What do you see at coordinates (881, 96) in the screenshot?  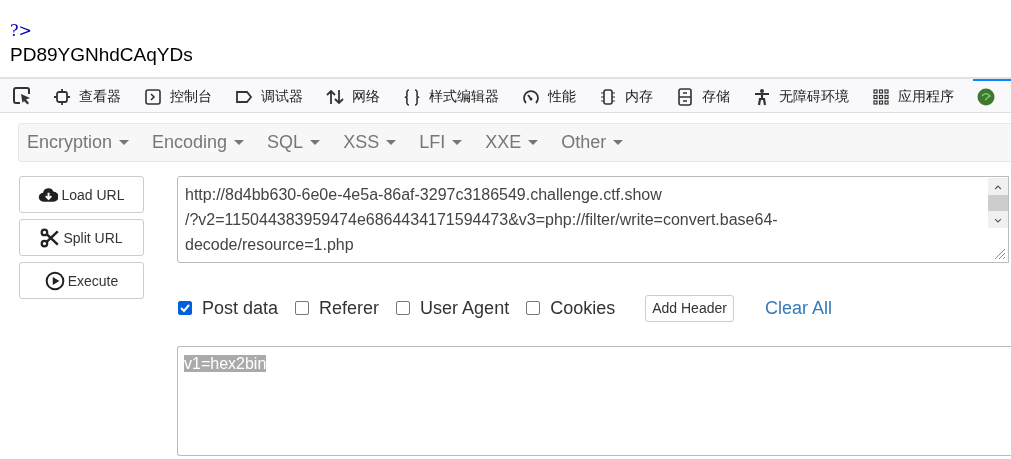 I see `grid-icon` at bounding box center [881, 96].